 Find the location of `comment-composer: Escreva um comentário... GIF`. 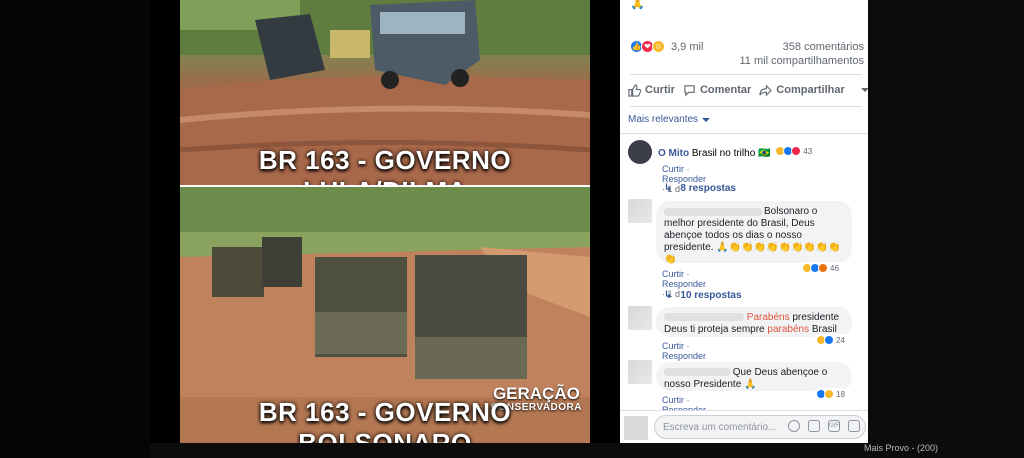

comment-composer: Escreva um comentário... GIF is located at coordinates (744, 426).